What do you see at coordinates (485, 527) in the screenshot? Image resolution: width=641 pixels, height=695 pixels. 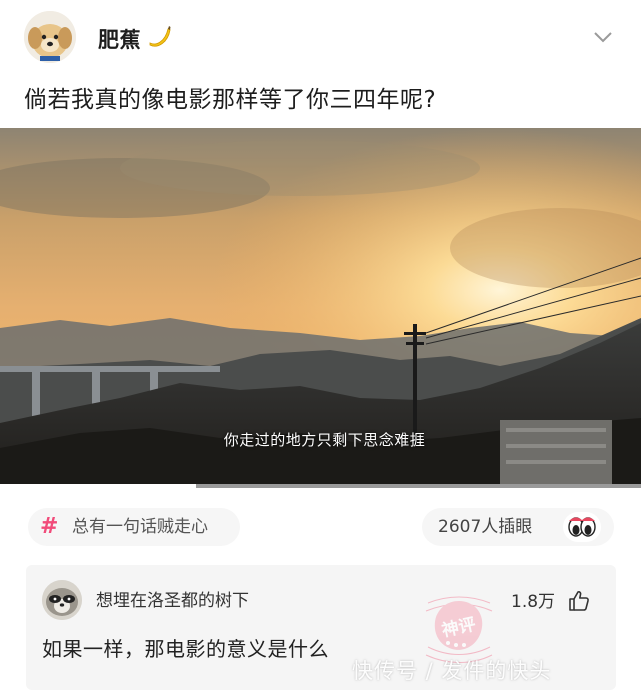 I see `reaction-count: 2607人插眼` at bounding box center [485, 527].